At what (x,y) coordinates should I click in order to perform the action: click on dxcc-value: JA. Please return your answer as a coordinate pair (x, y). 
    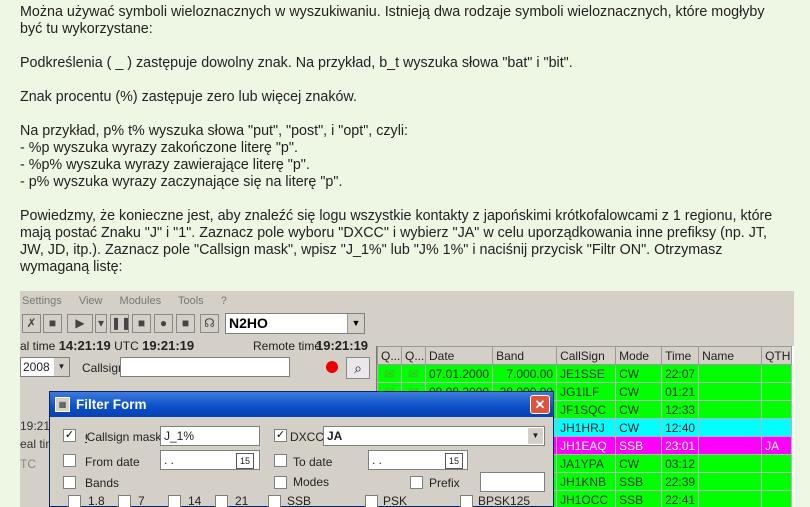
    Looking at the image, I should click on (335, 436).